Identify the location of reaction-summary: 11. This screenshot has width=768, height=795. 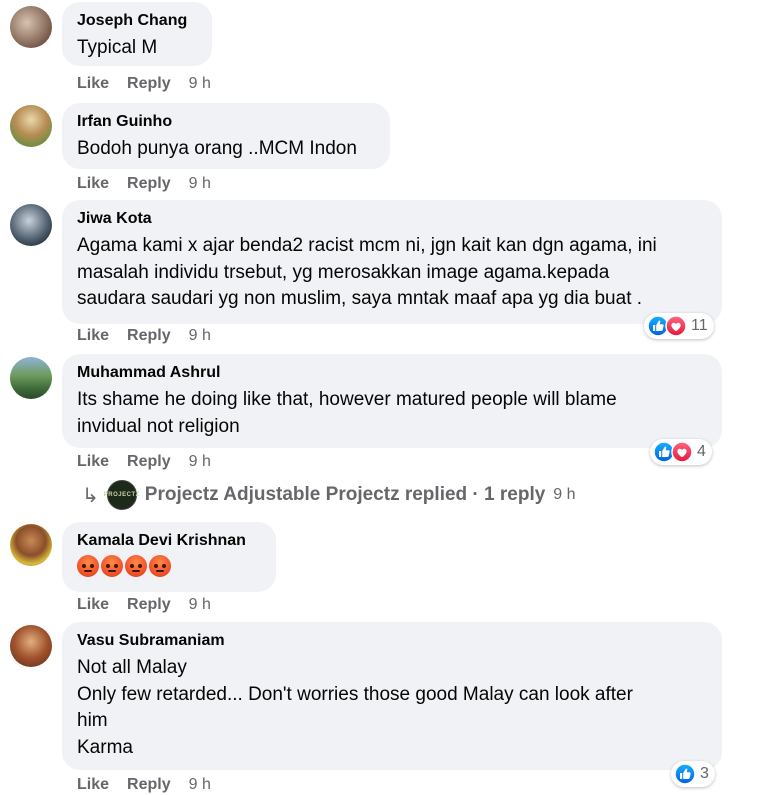
(679, 326).